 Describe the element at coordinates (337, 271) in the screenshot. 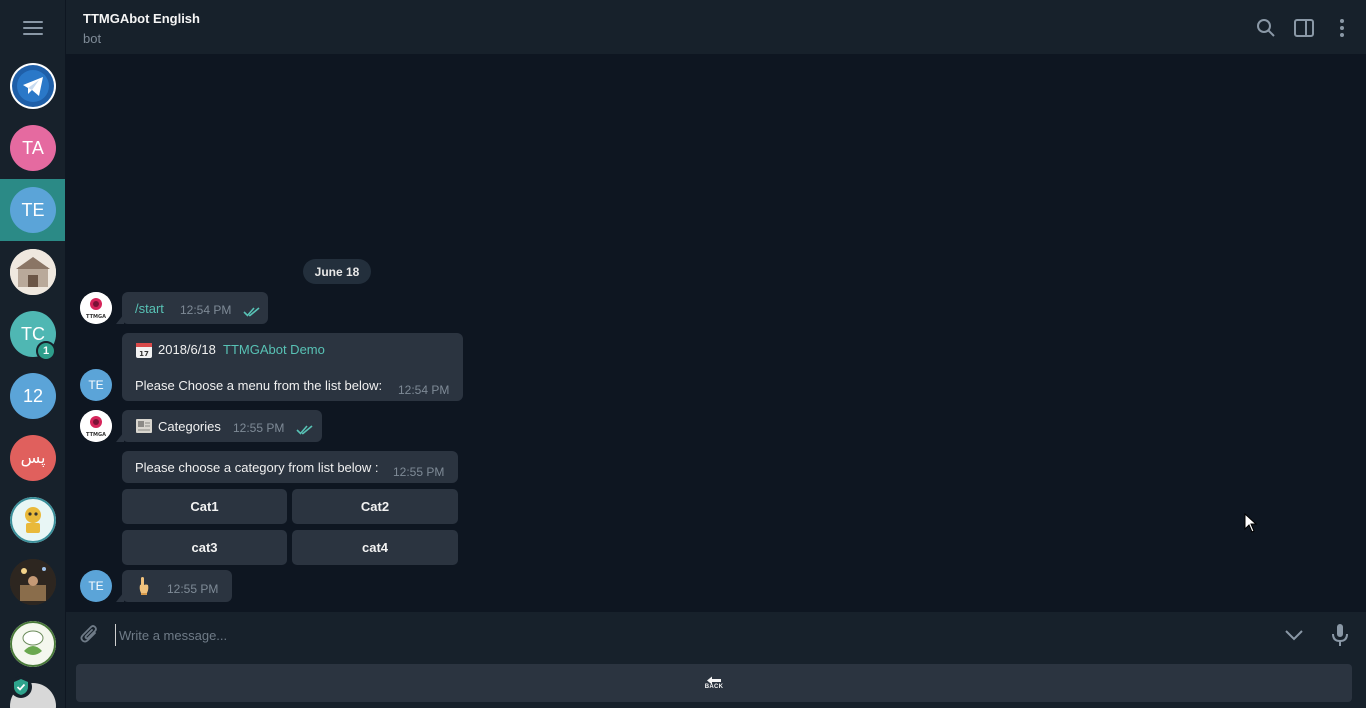

I see `date-separator: June 18` at that location.